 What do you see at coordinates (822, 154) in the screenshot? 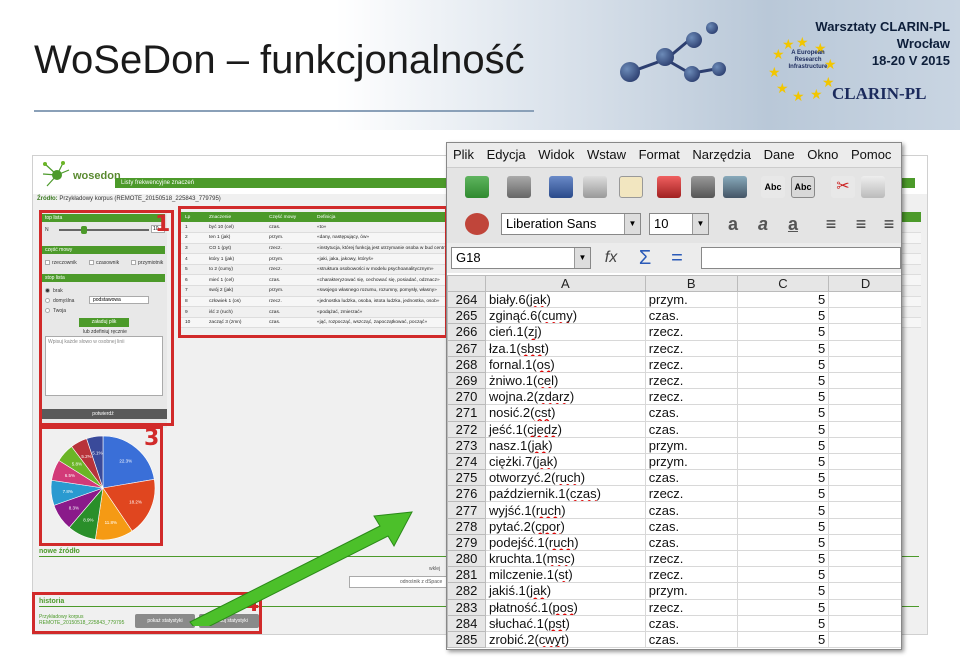
I see `menu-window: Okno` at bounding box center [822, 154].